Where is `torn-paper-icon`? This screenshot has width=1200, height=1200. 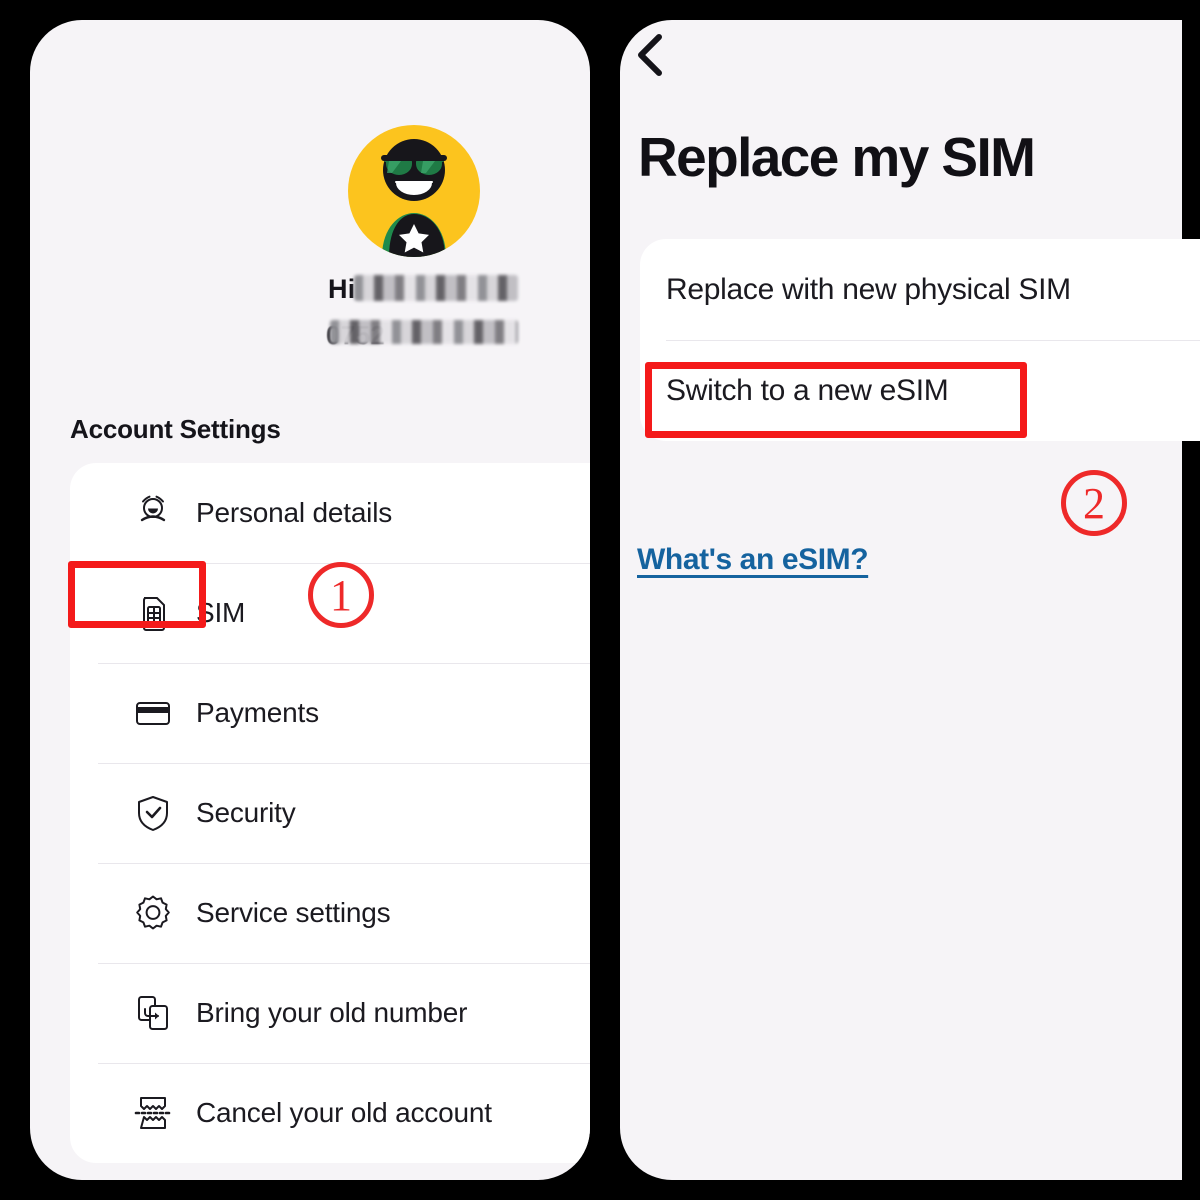
torn-paper-icon is located at coordinates (152, 1113).